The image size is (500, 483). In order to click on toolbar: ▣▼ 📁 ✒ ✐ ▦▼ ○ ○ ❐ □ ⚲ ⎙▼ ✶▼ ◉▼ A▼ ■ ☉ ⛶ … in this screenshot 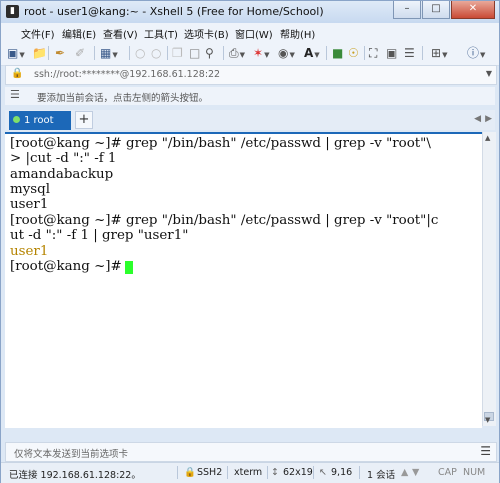, I will do `click(250, 53)`.